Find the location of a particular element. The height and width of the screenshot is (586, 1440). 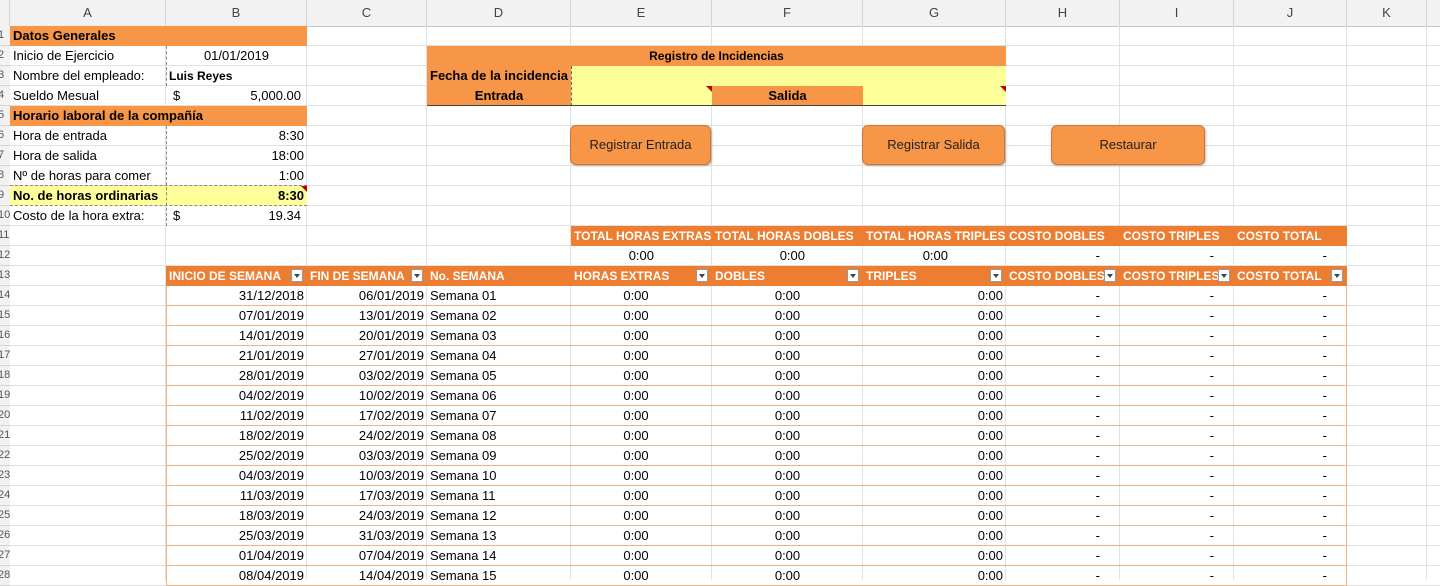

row-header: 6 is located at coordinates (5, 136).